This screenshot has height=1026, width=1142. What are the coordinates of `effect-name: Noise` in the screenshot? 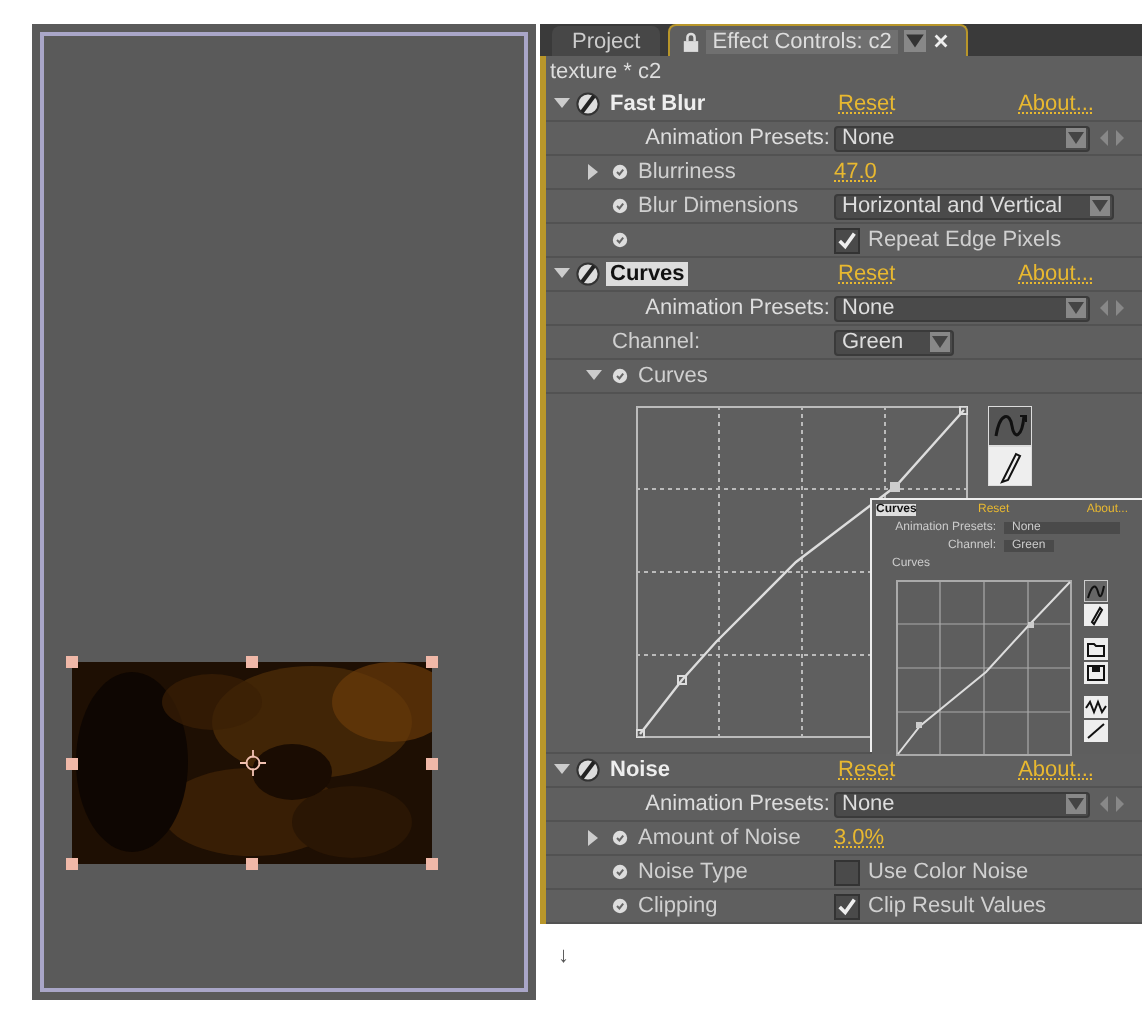 It's located at (640, 770).